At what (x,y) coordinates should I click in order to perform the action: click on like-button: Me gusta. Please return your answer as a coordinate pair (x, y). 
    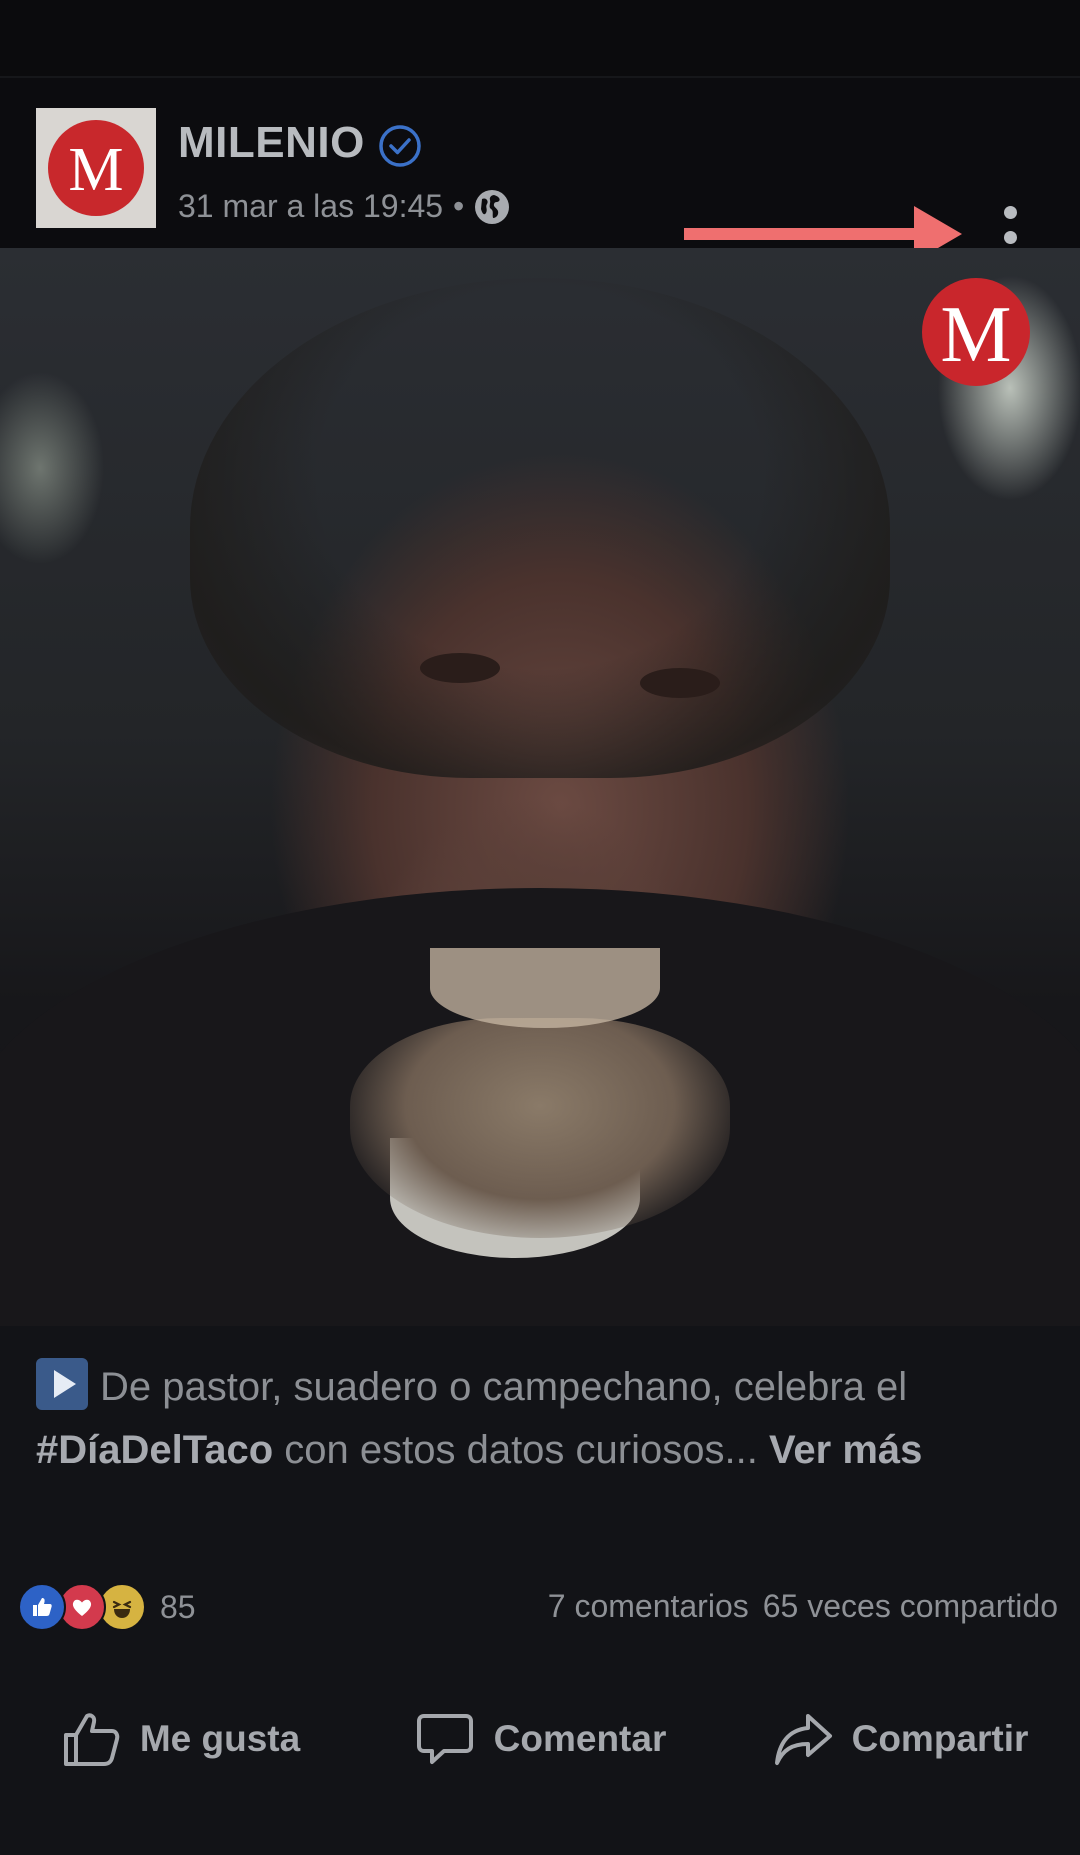
    Looking at the image, I should click on (180, 1739).